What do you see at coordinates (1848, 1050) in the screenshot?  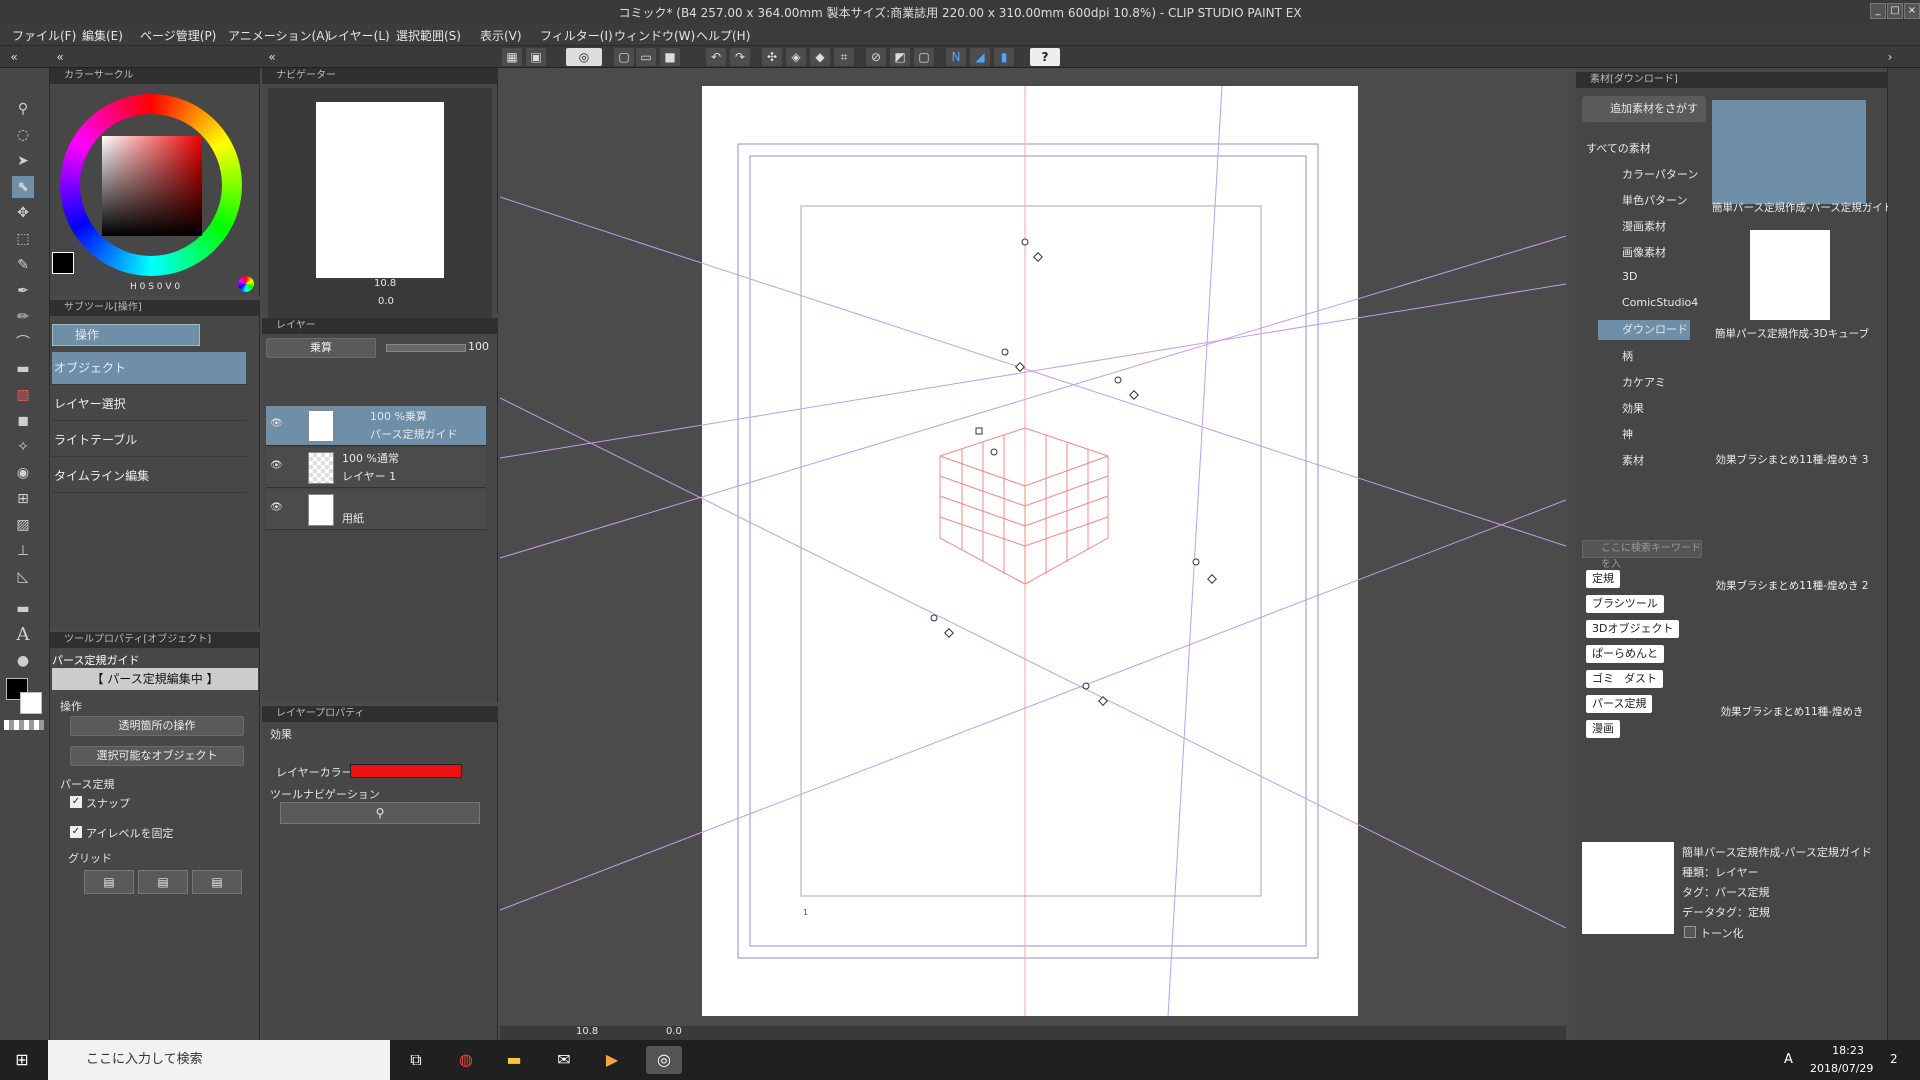 I see `taskbar-time: 18:23` at bounding box center [1848, 1050].